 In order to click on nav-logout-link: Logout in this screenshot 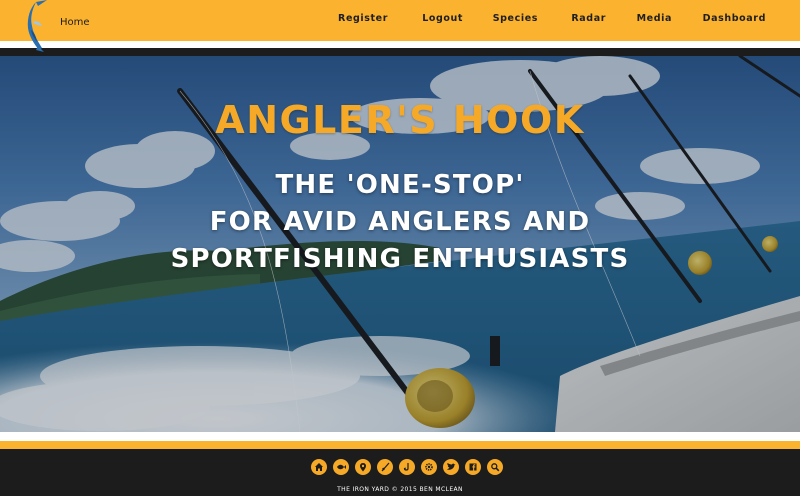, I will do `click(442, 18)`.